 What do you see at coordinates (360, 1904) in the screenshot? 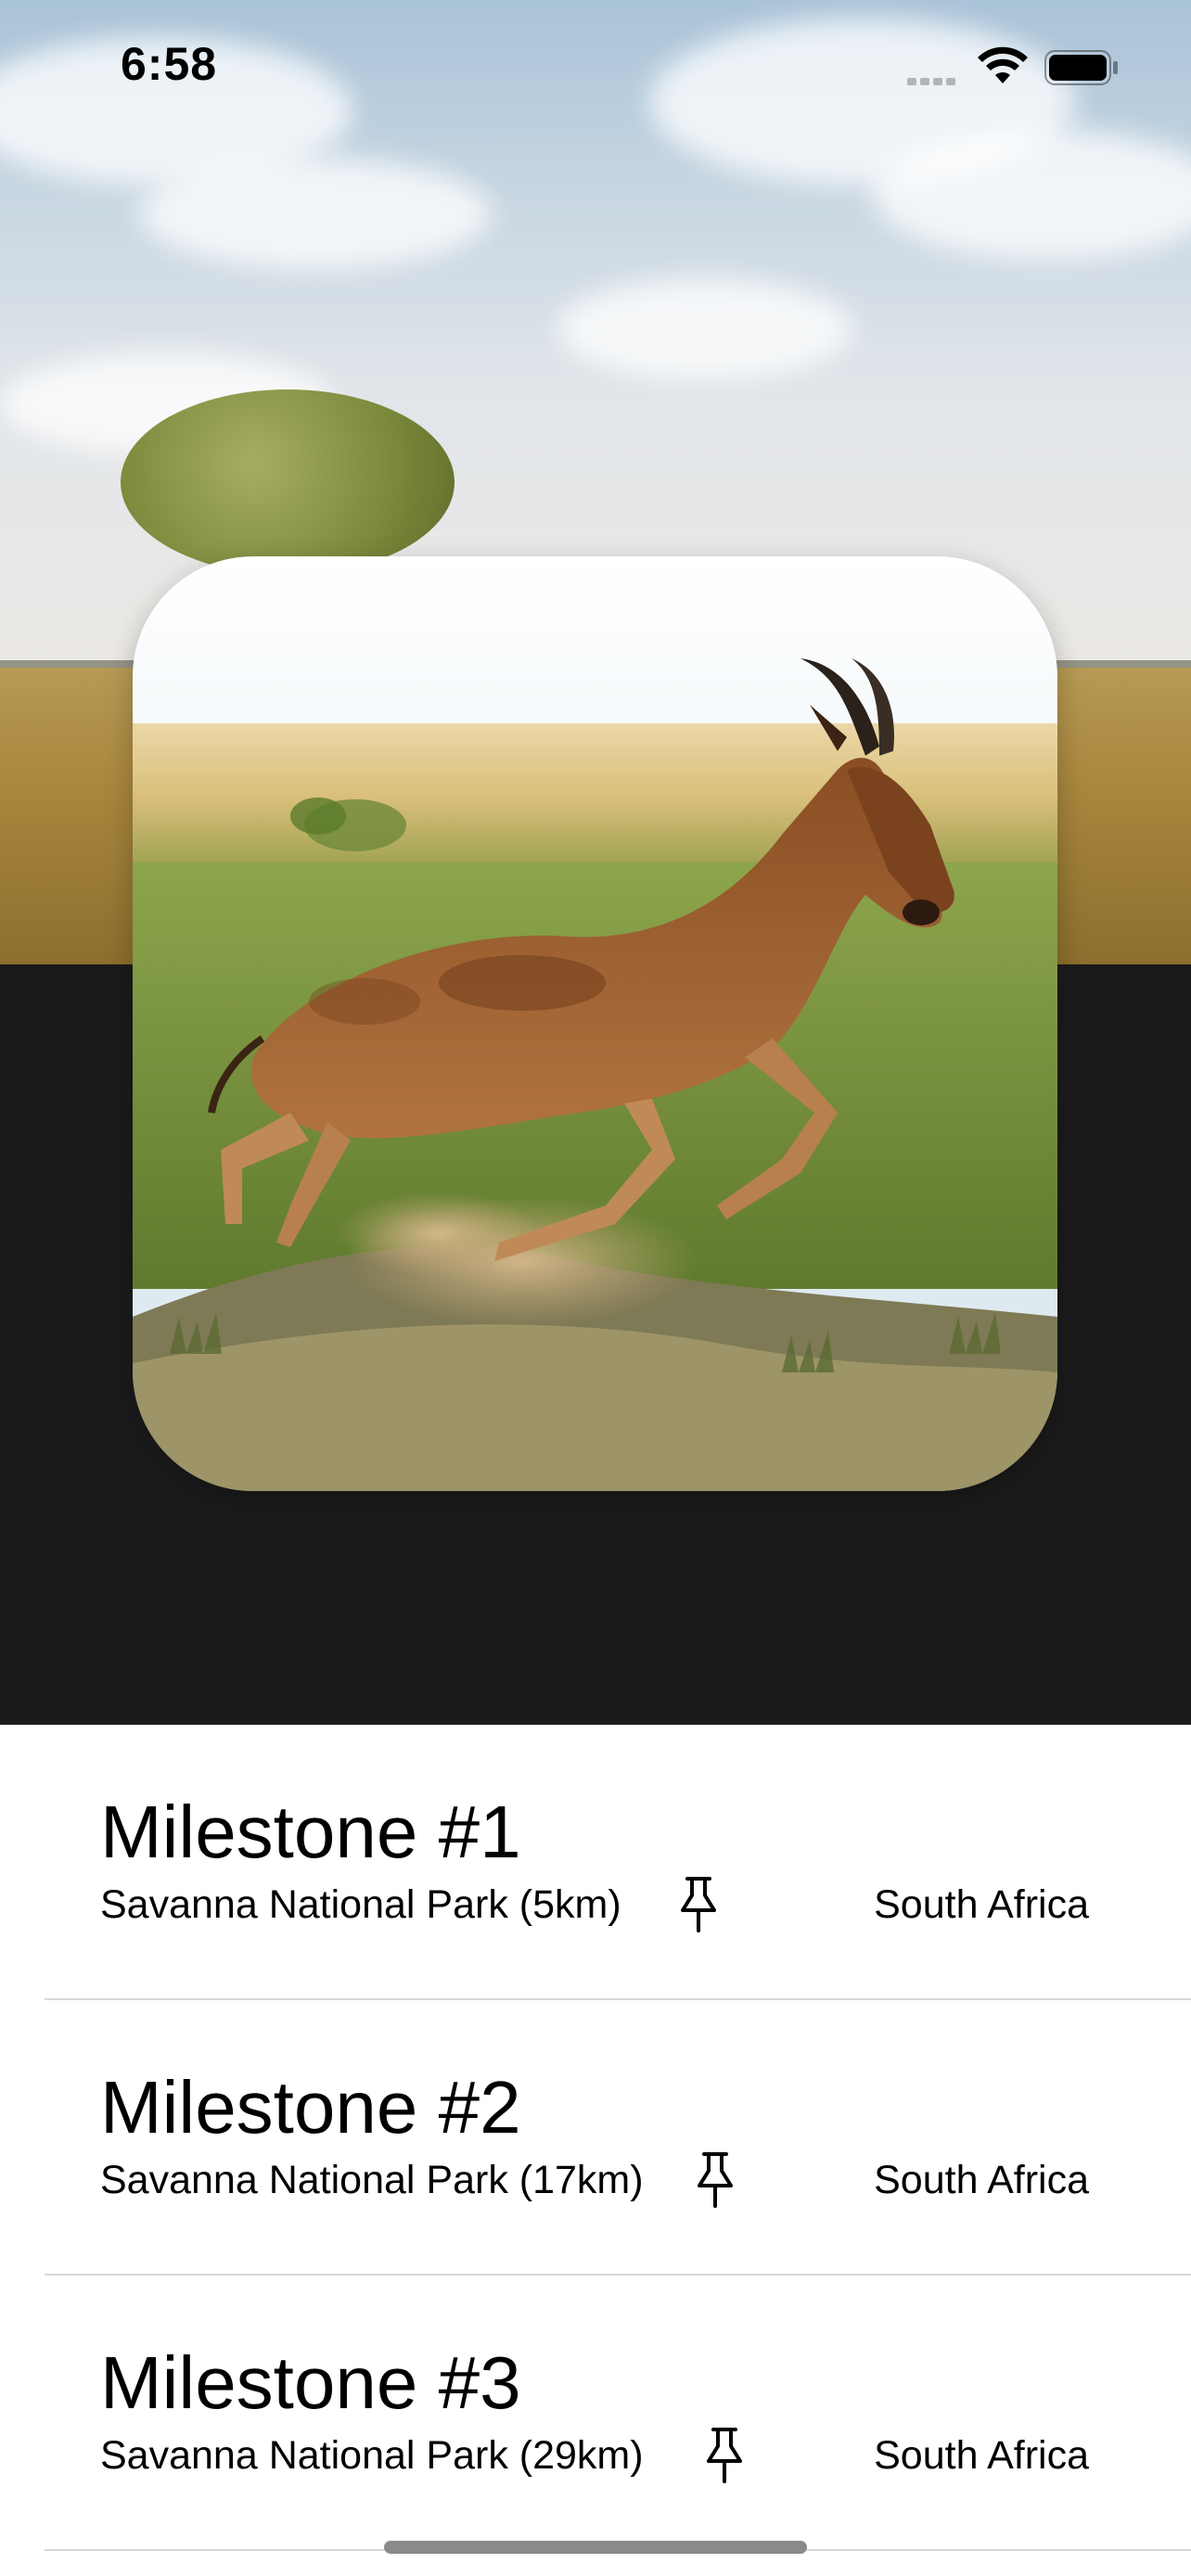
I see `milestone-location: Savanna National Park (5km)` at bounding box center [360, 1904].